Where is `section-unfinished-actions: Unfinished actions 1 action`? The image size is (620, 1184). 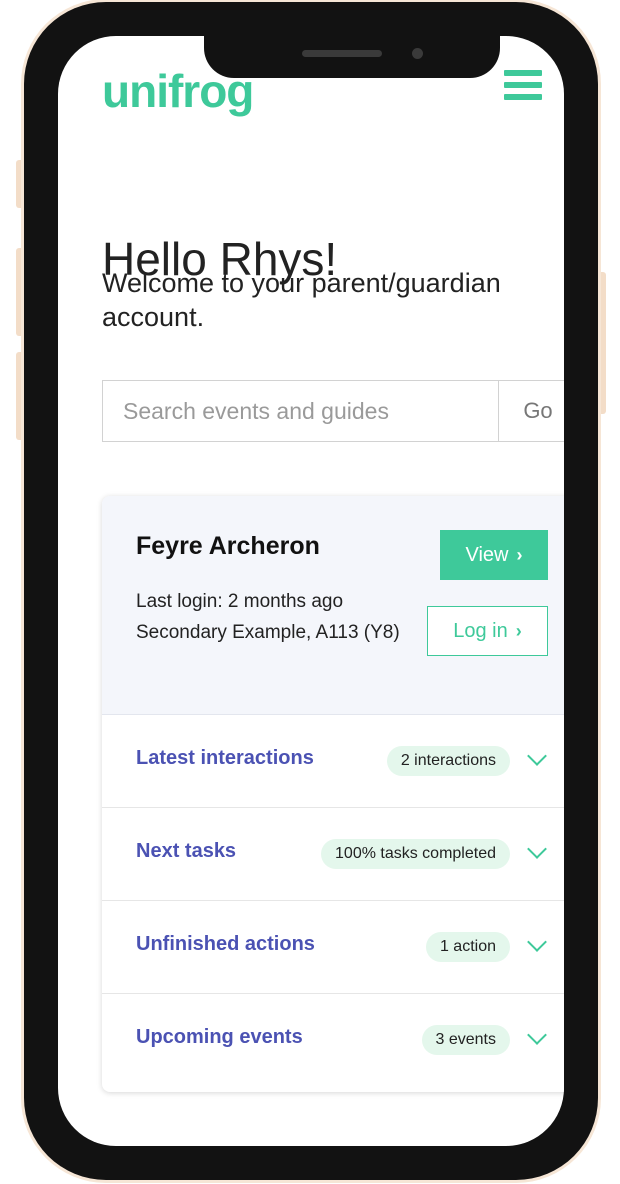
section-unfinished-actions: Unfinished actions 1 action is located at coordinates (333, 947).